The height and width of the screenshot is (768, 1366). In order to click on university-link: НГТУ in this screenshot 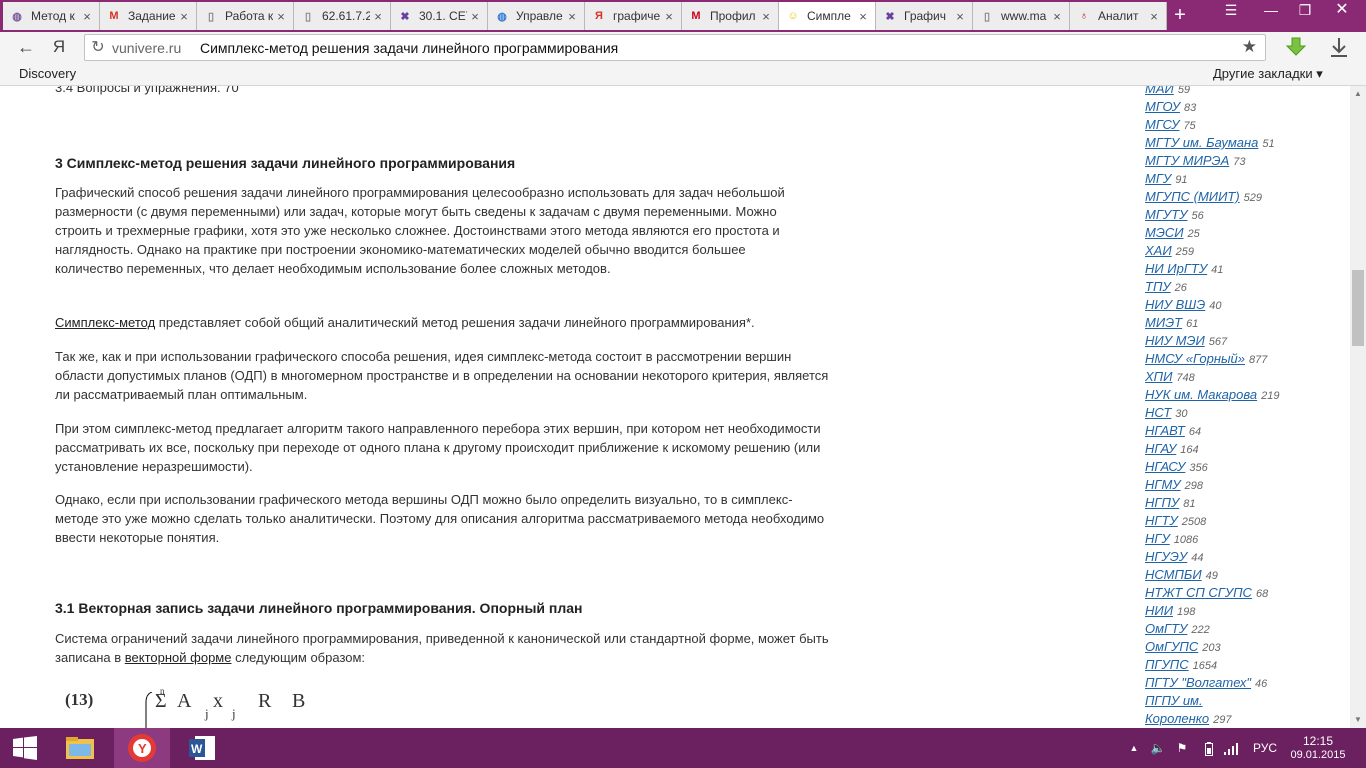, I will do `click(1161, 520)`.